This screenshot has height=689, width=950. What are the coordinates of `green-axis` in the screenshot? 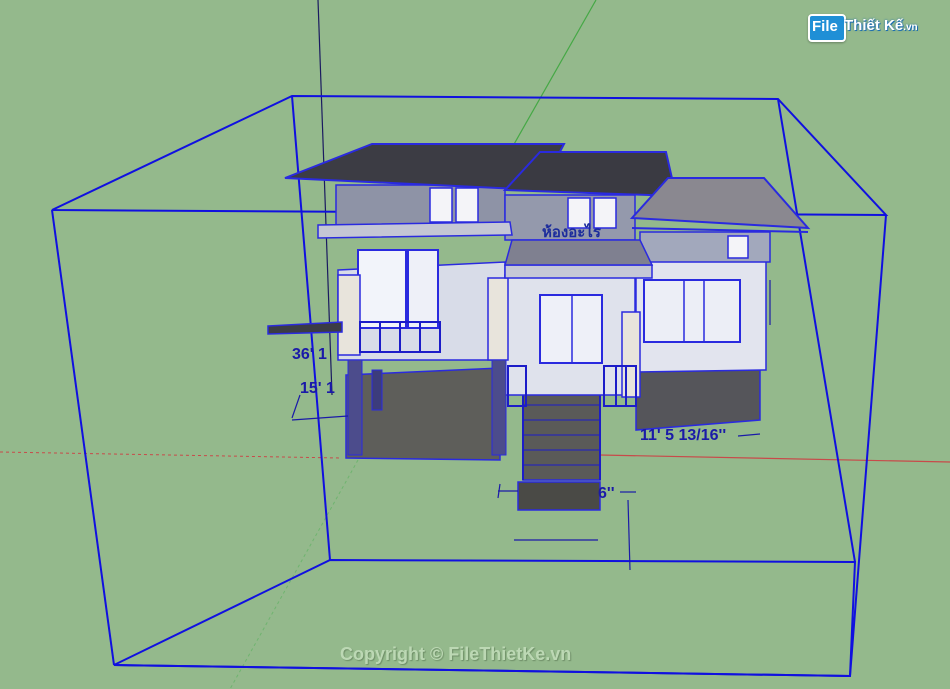 It's located at (550, 80).